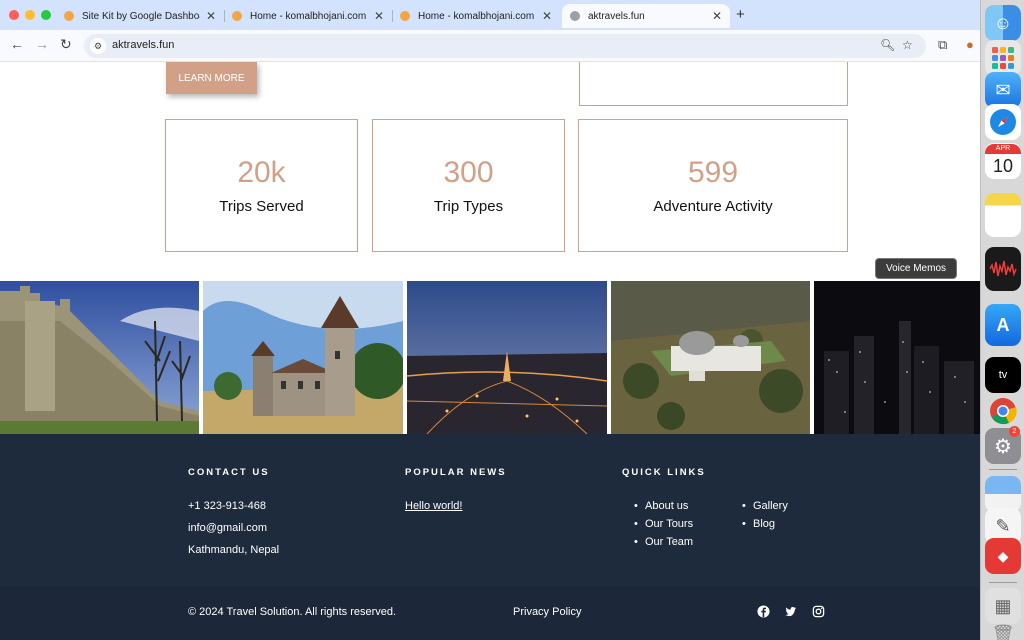 The image size is (1024, 640). Describe the element at coordinates (433, 506) in the screenshot. I see `news-link-hello-world: Hello world!` at that location.